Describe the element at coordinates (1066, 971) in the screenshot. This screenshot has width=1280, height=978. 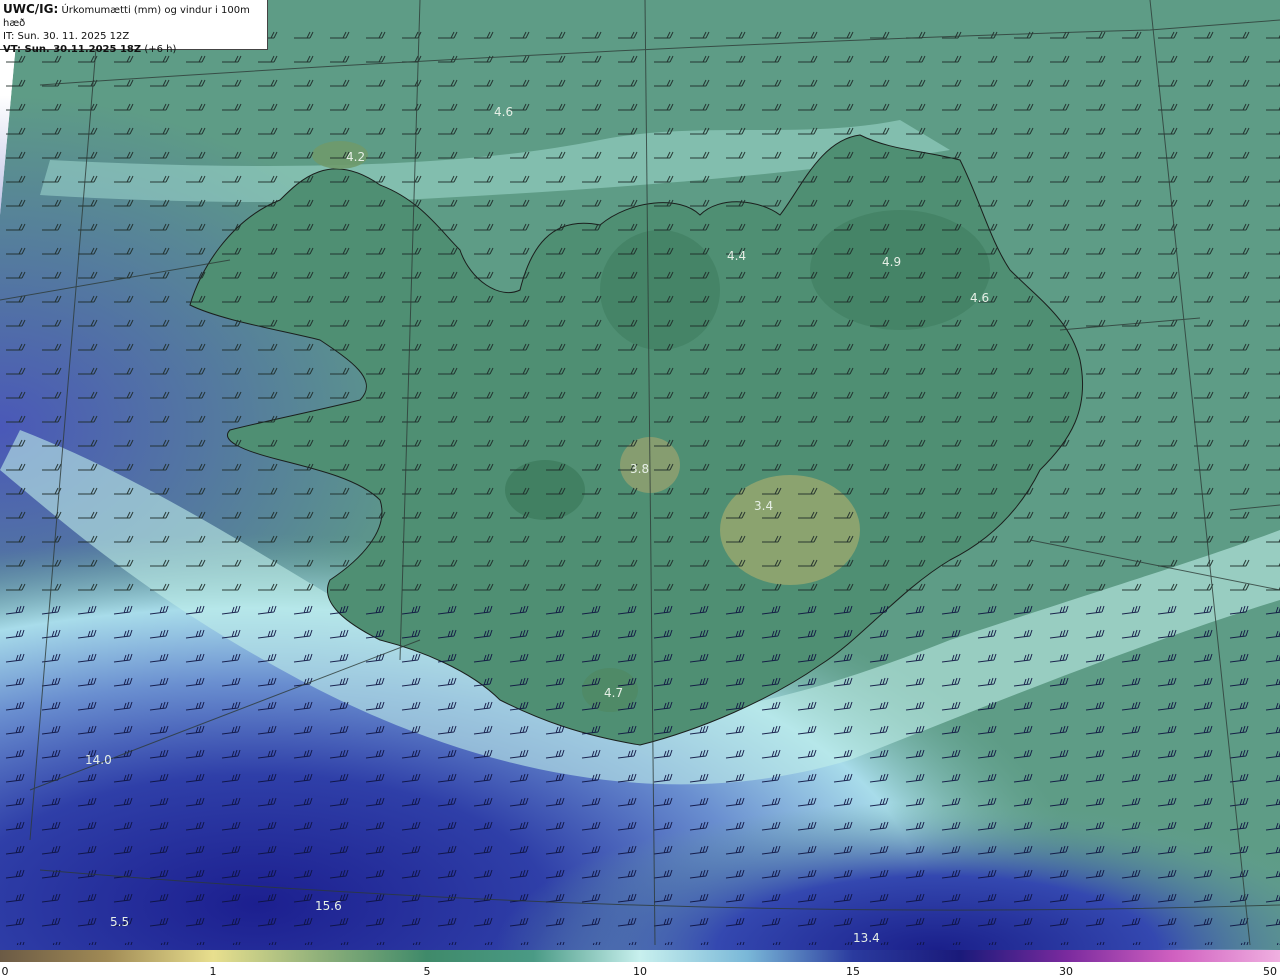
I see `colorbar-tick: 30` at that location.